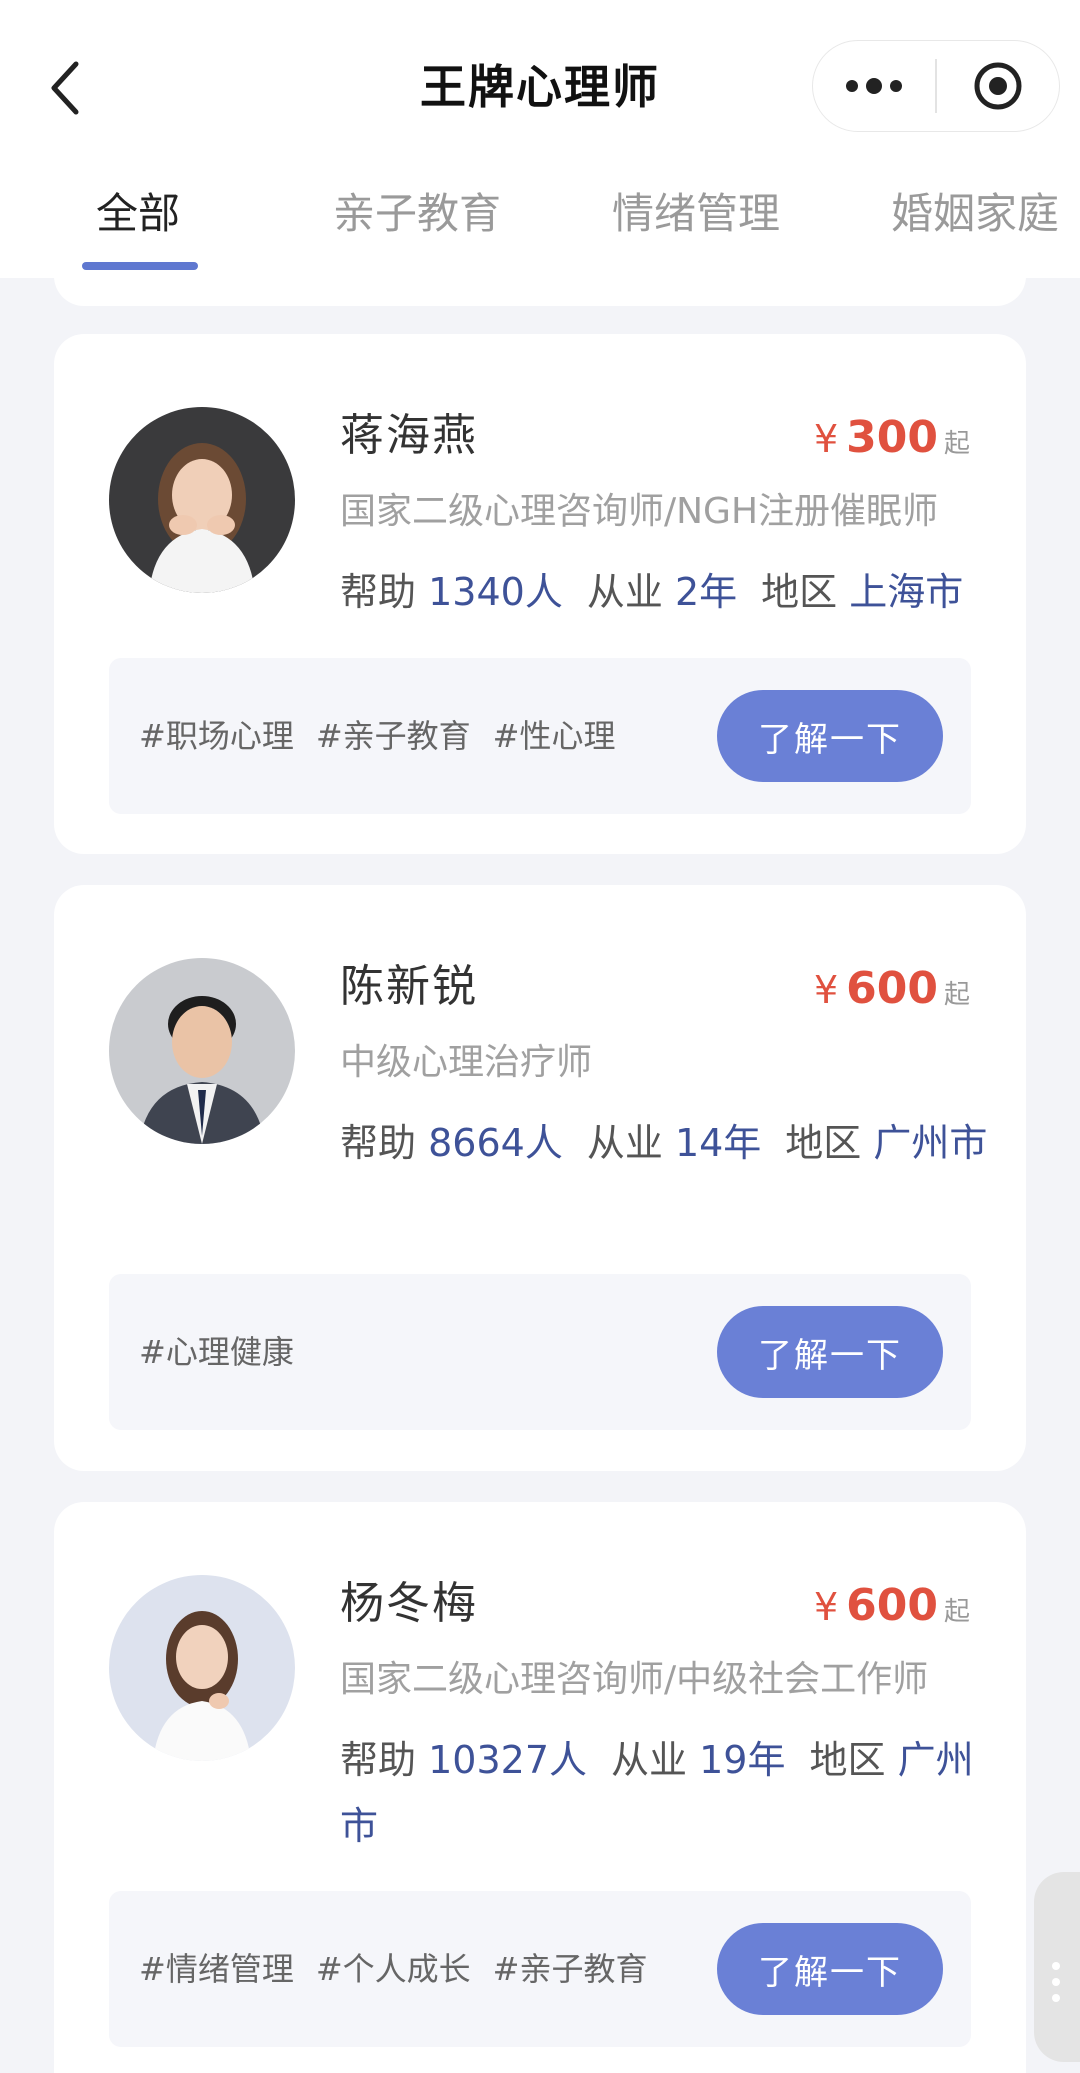 The height and width of the screenshot is (2073, 1080). Describe the element at coordinates (409, 435) in the screenshot. I see `therapist-name: 蒋海燕` at that location.